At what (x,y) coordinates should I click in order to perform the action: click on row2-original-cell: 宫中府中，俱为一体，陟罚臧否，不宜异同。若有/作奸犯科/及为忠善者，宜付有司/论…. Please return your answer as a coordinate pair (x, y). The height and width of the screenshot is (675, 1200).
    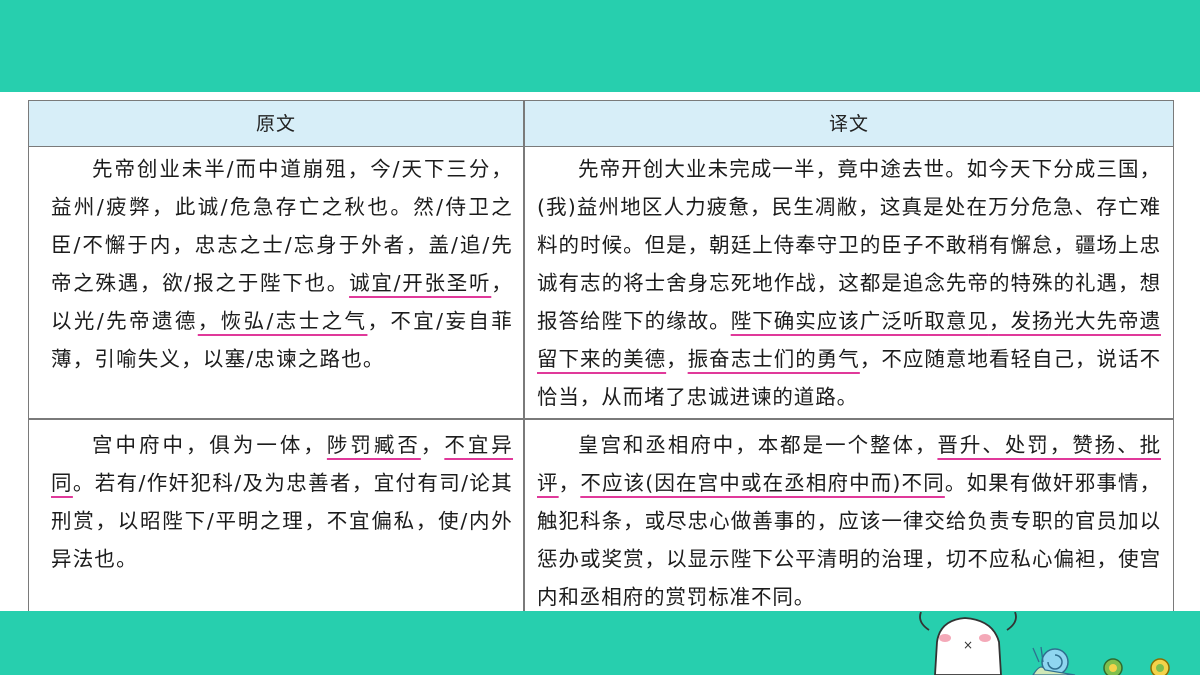
    Looking at the image, I should click on (282, 502).